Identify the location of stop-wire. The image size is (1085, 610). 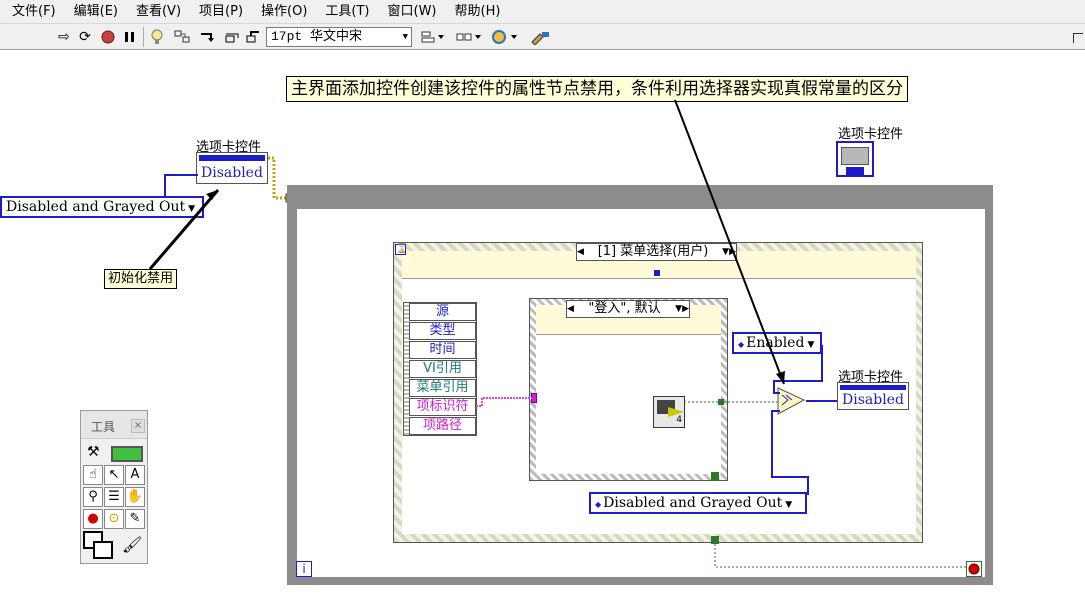
(839, 552).